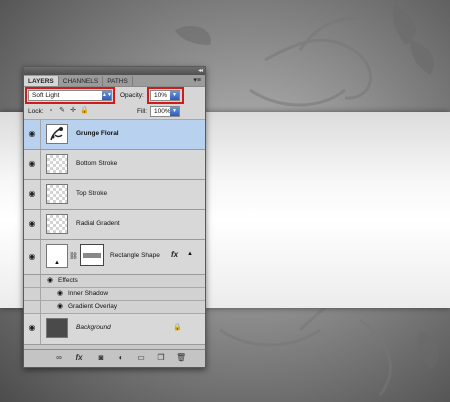  I want to click on collapse-icon: ◂◂, so click(200, 71).